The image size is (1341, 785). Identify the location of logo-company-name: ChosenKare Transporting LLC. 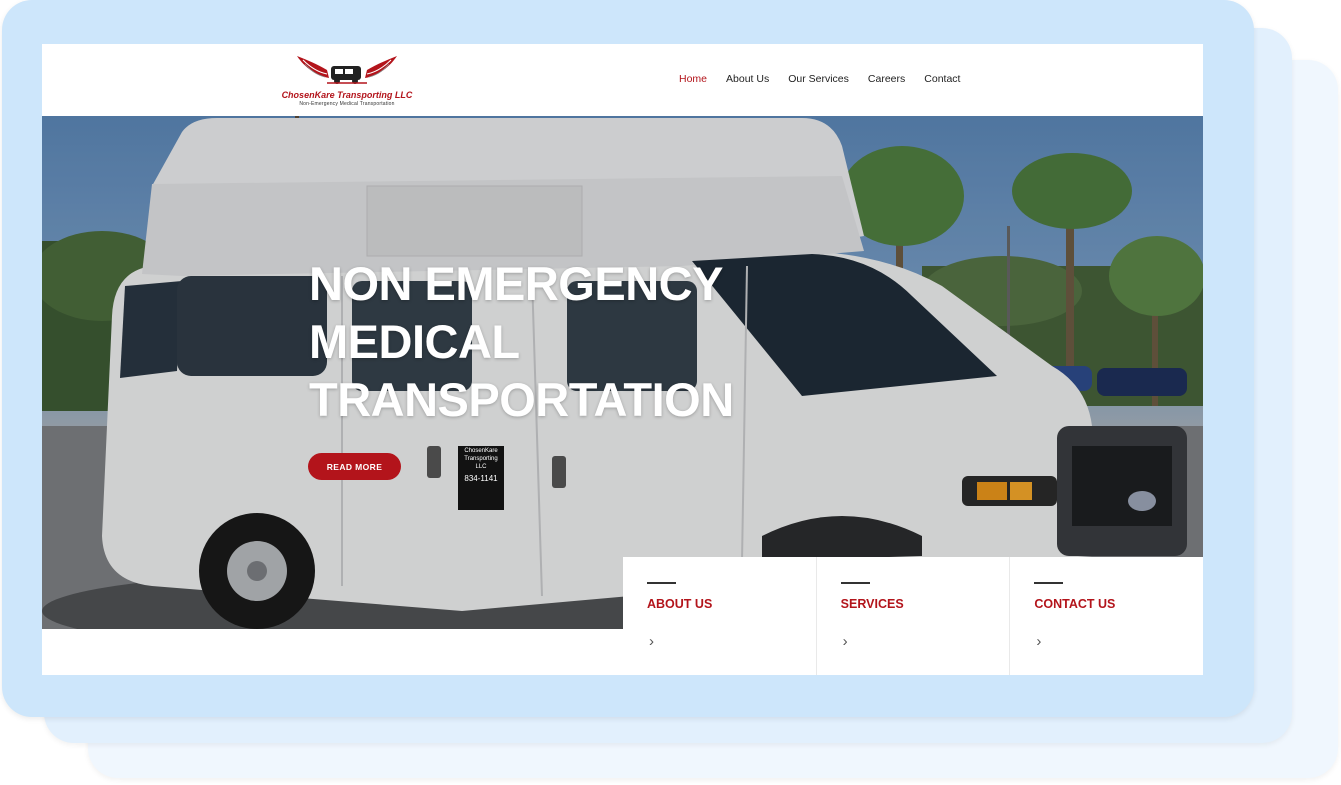
(347, 95).